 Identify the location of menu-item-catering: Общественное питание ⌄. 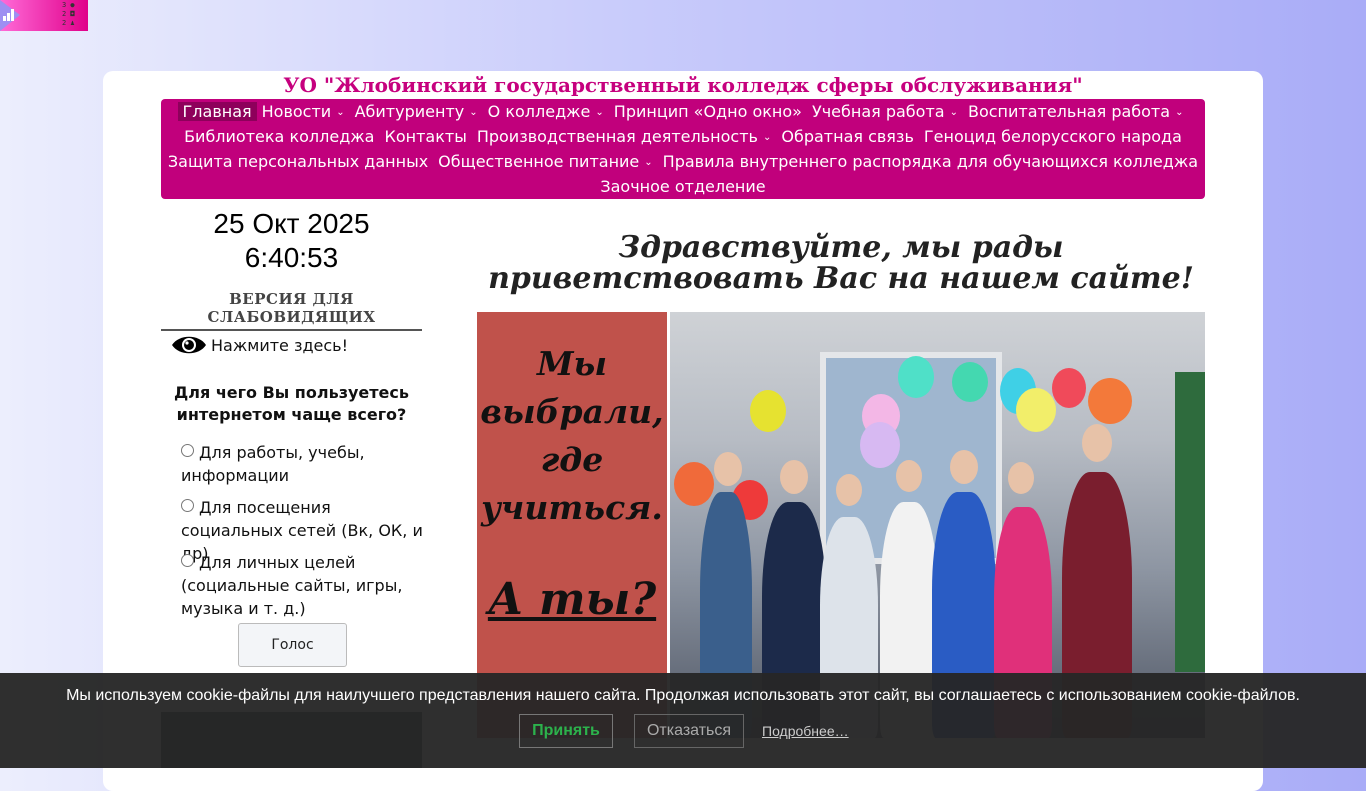
(545, 161).